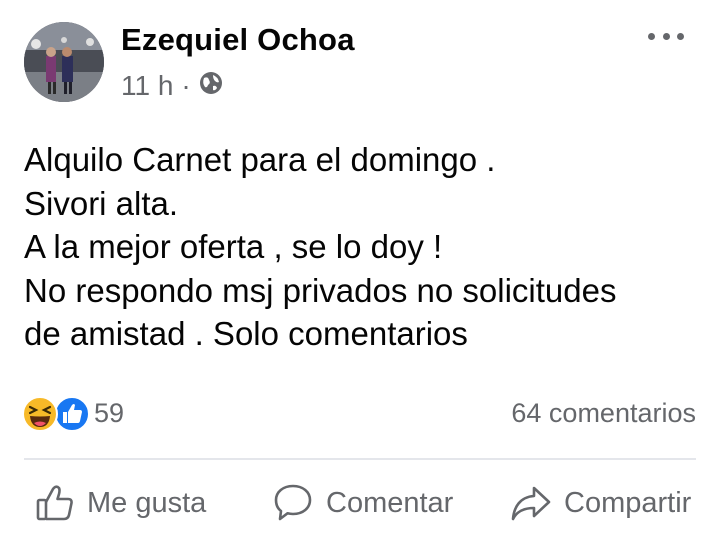  Describe the element at coordinates (101, 203) in the screenshot. I see `post-line: Sivori alta.` at that location.